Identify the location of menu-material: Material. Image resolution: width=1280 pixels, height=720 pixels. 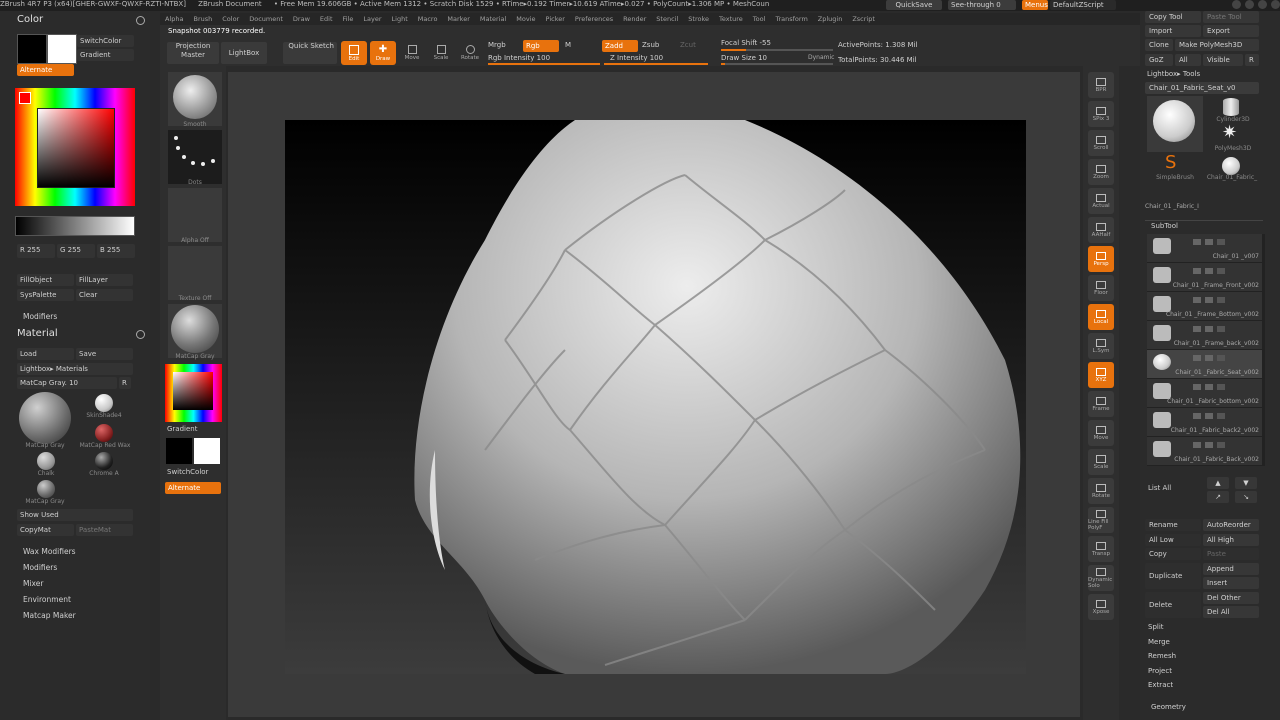
(493, 19).